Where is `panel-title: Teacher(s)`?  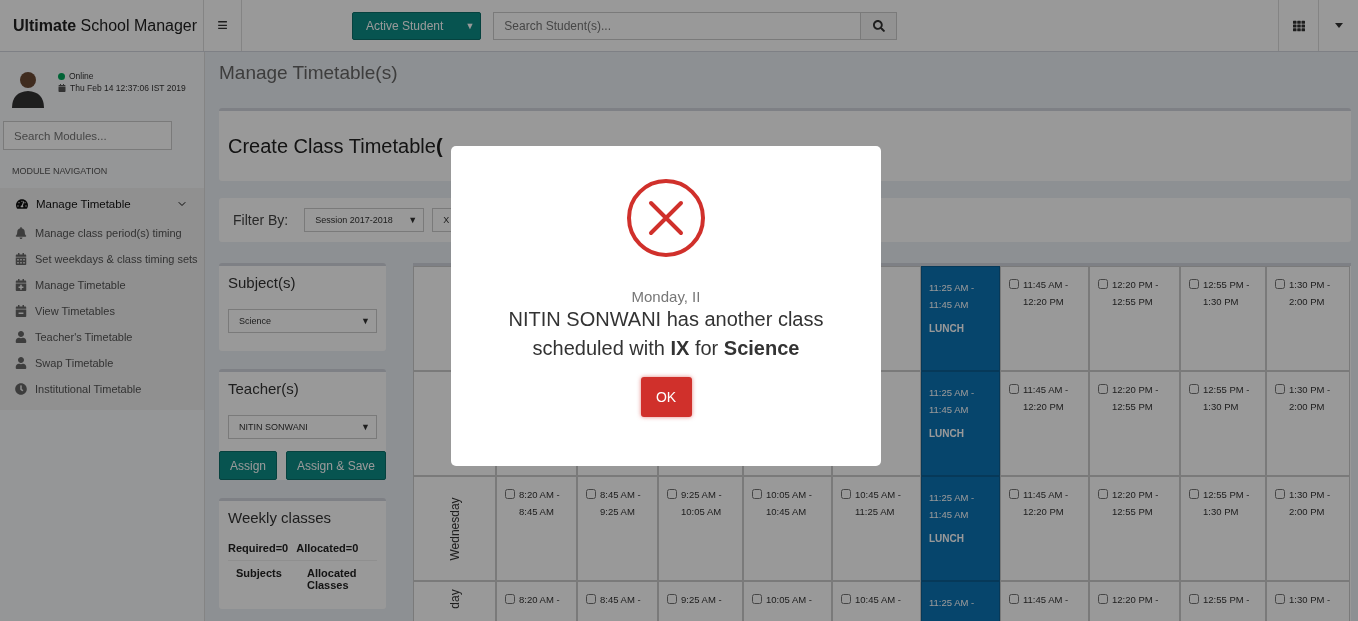 panel-title: Teacher(s) is located at coordinates (264, 388).